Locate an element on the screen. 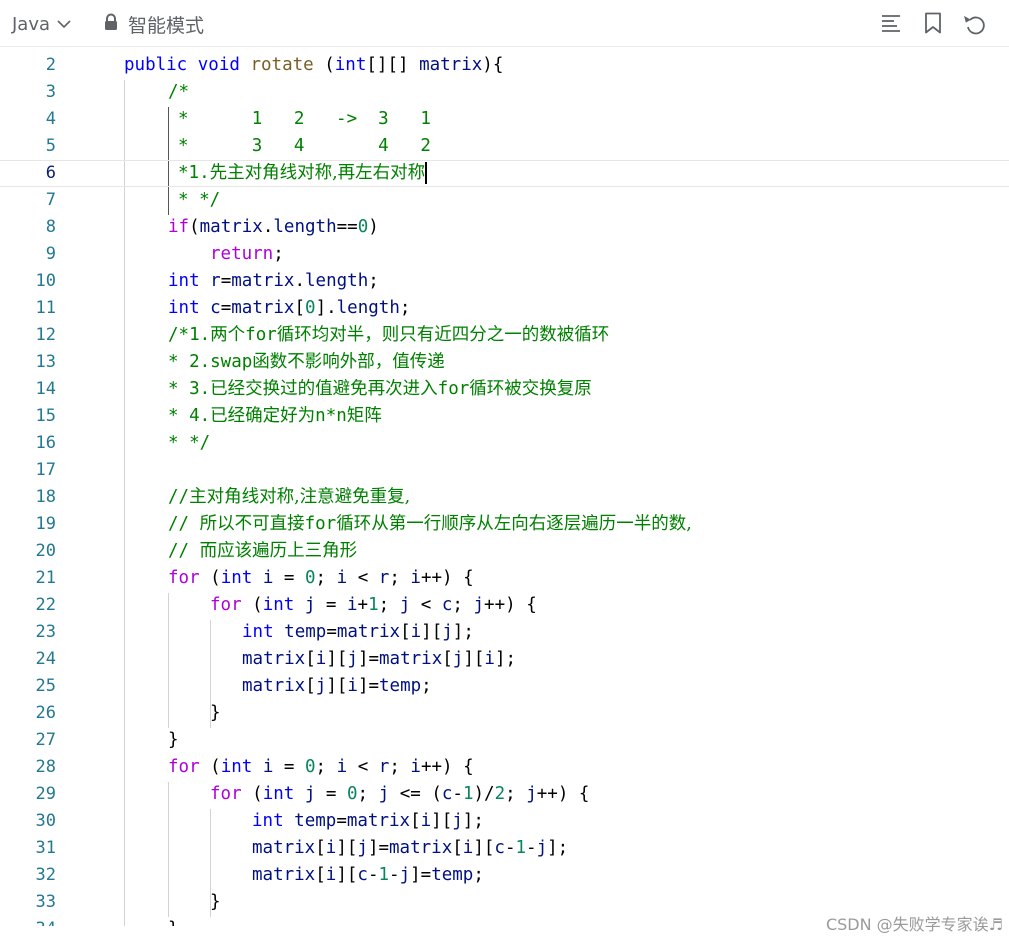 This screenshot has width=1009, height=943. smart-mode-toggle: 智能模式 is located at coordinates (154, 24).